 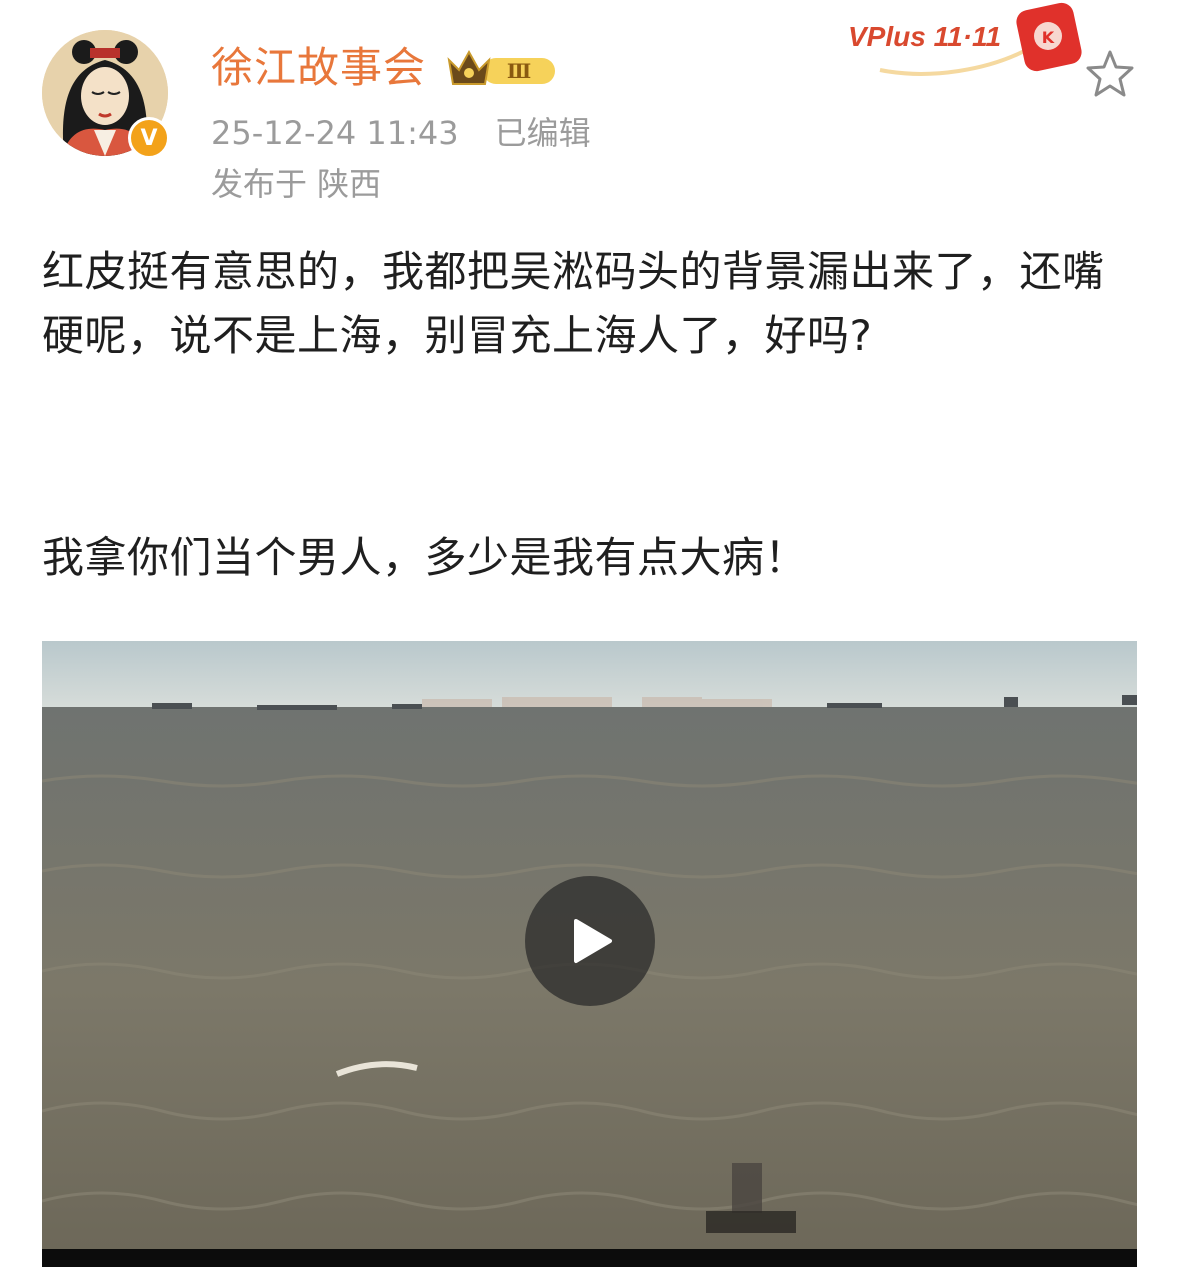 I want to click on post-meta: 25-12-24 11:43 已编辑, so click(x=401, y=133).